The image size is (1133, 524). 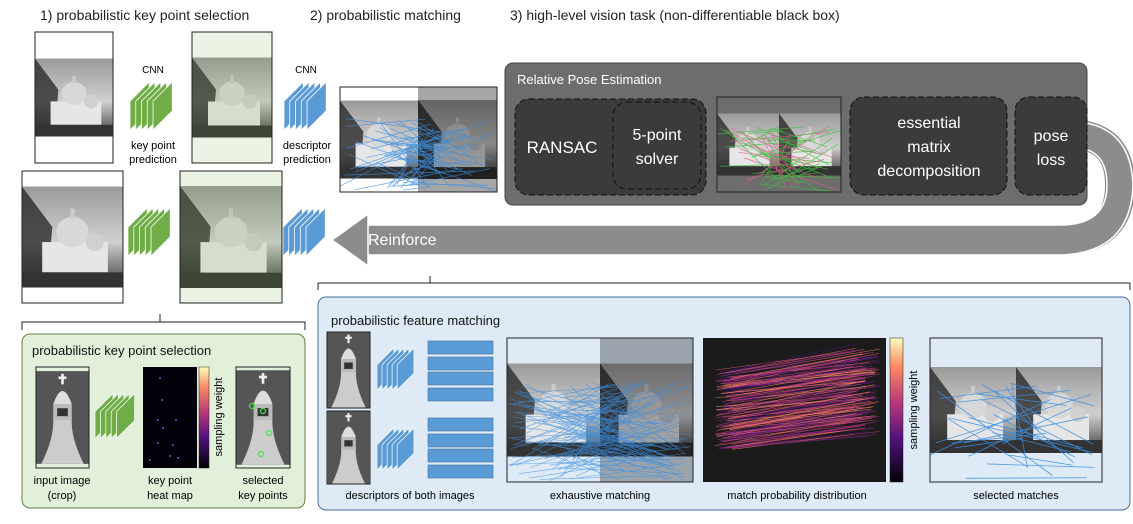 What do you see at coordinates (62, 496) in the screenshot?
I see `crop-caption-2: (crop)` at bounding box center [62, 496].